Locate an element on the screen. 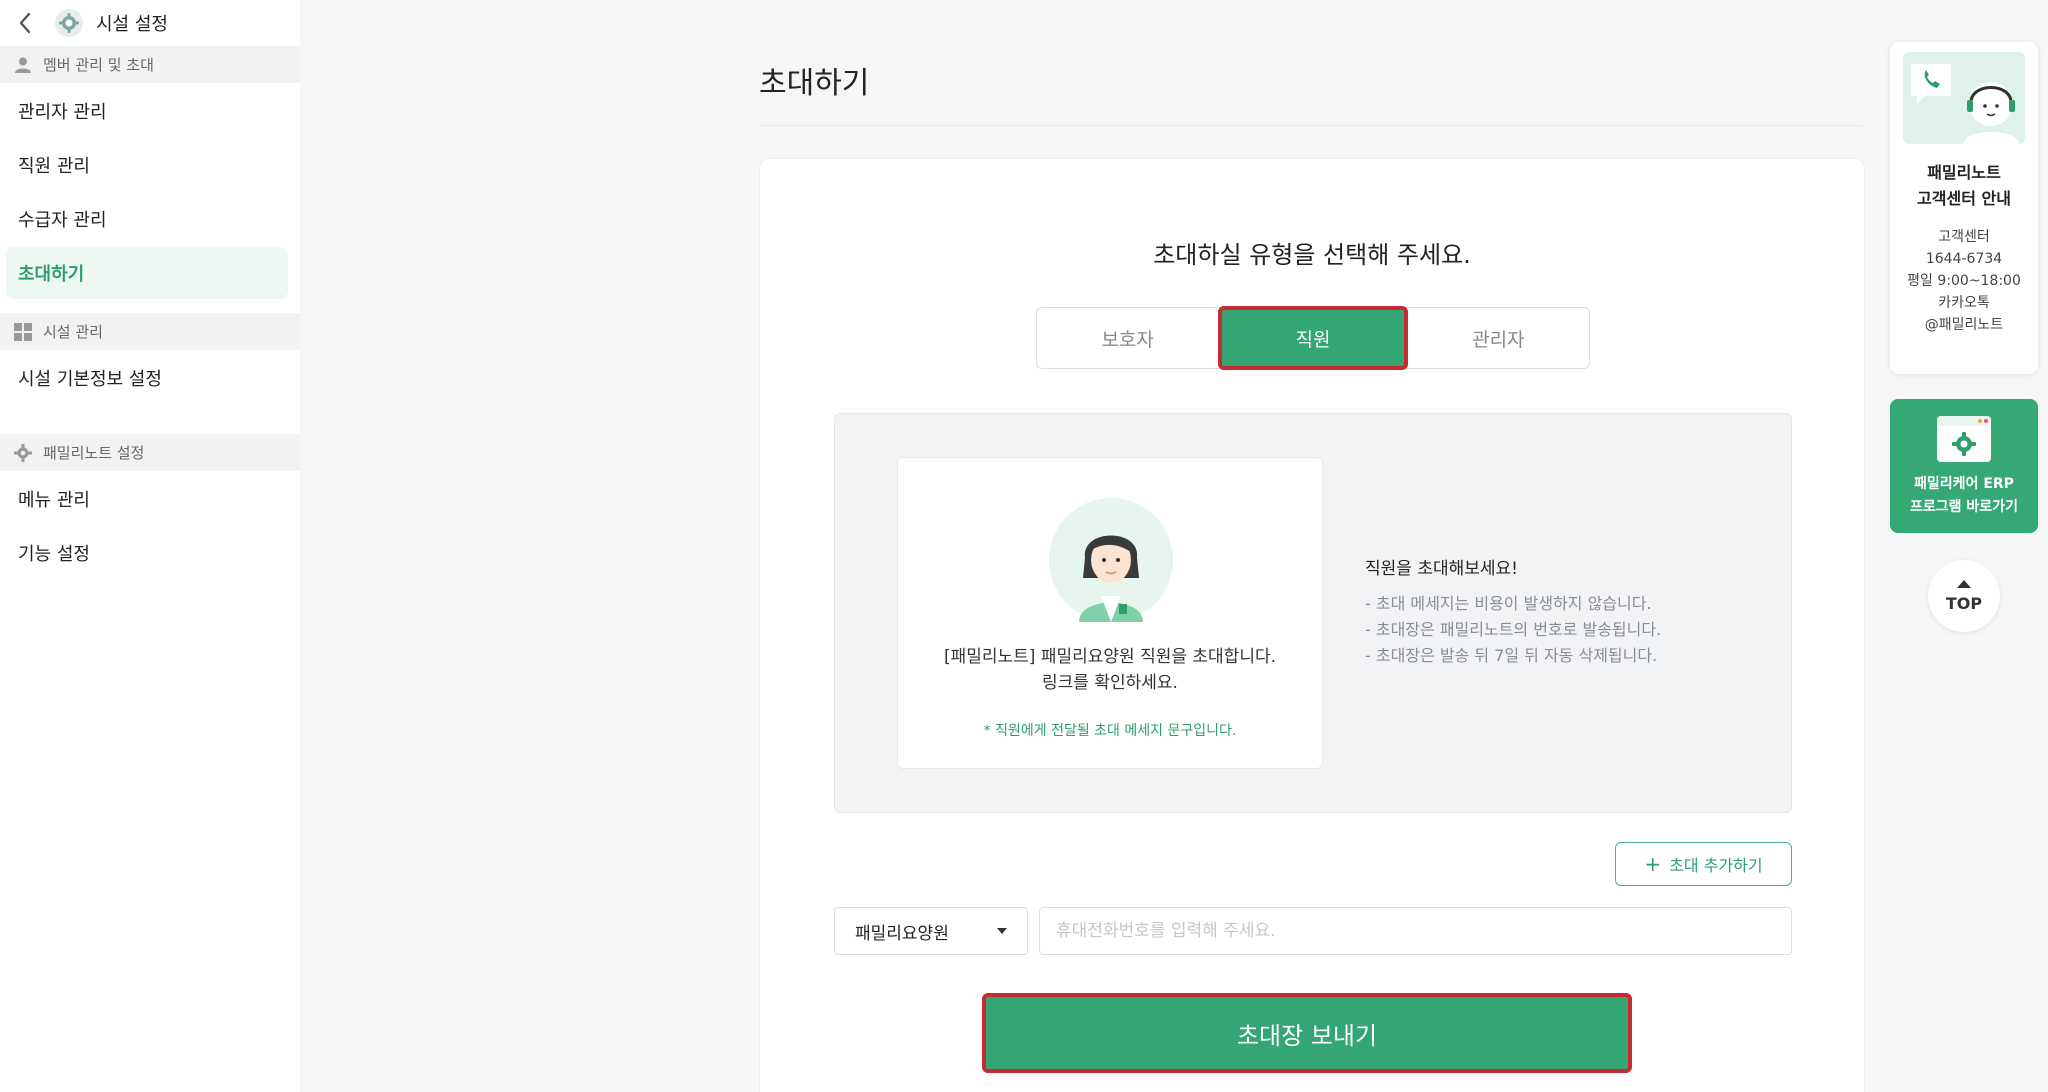  sidebar-item-feature-settings: 기능 설정 is located at coordinates (147, 553).